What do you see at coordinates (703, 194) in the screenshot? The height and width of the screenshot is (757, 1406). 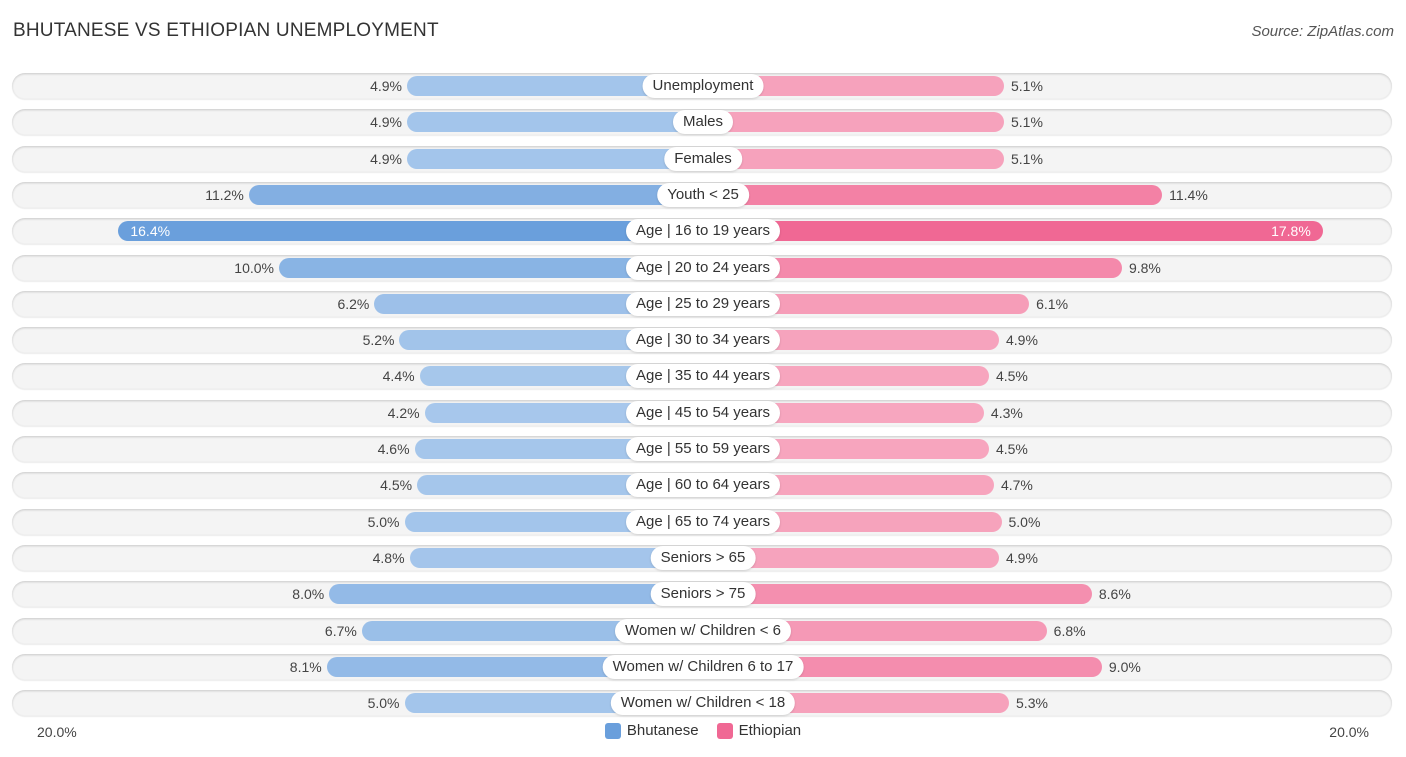 I see `category-label: Youth < 25` at bounding box center [703, 194].